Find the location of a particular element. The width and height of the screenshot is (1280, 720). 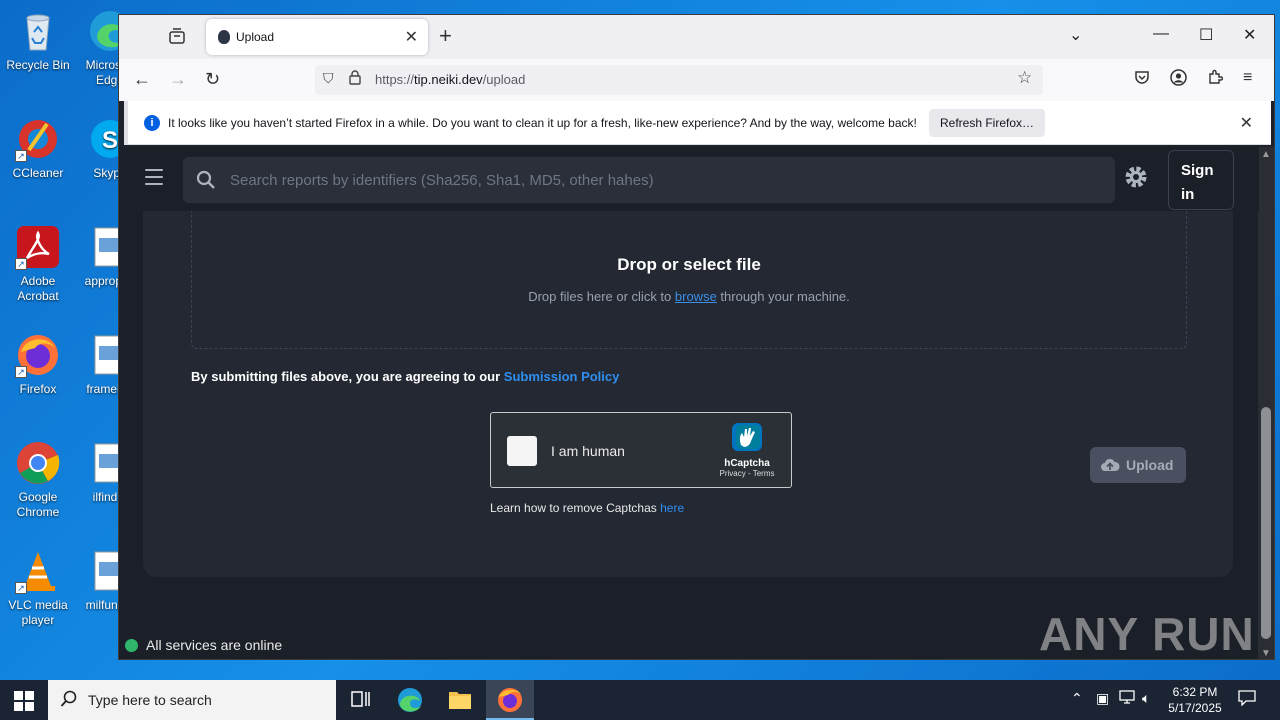

service-status: All services are online is located at coordinates (203, 645).